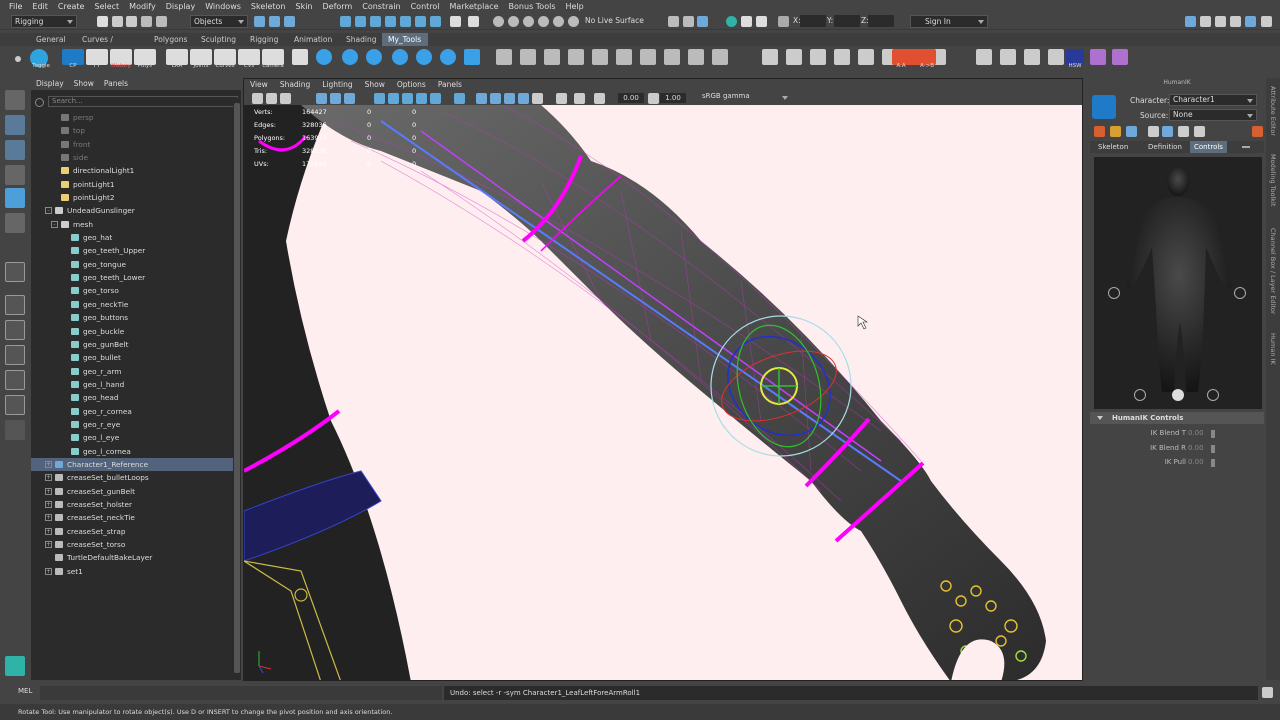 This screenshot has width=1280, height=720. What do you see at coordinates (552, 57) in the screenshot?
I see `ik-spline-icon` at bounding box center [552, 57].